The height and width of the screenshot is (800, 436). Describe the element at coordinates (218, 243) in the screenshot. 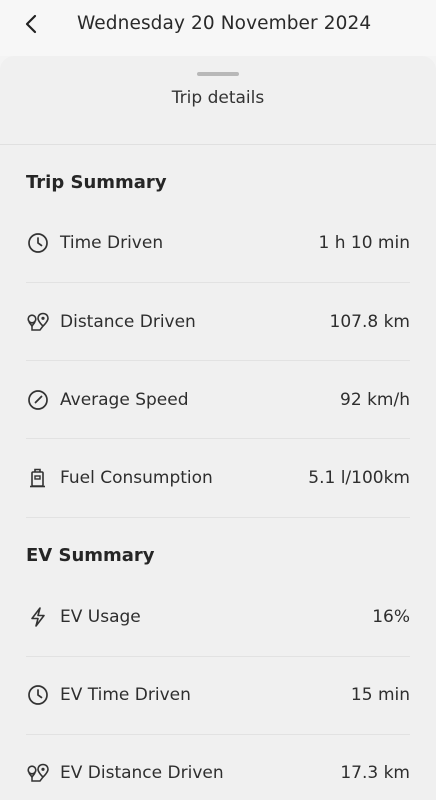

I see `row-time-driven: Time Driven 1 h 10 min` at that location.